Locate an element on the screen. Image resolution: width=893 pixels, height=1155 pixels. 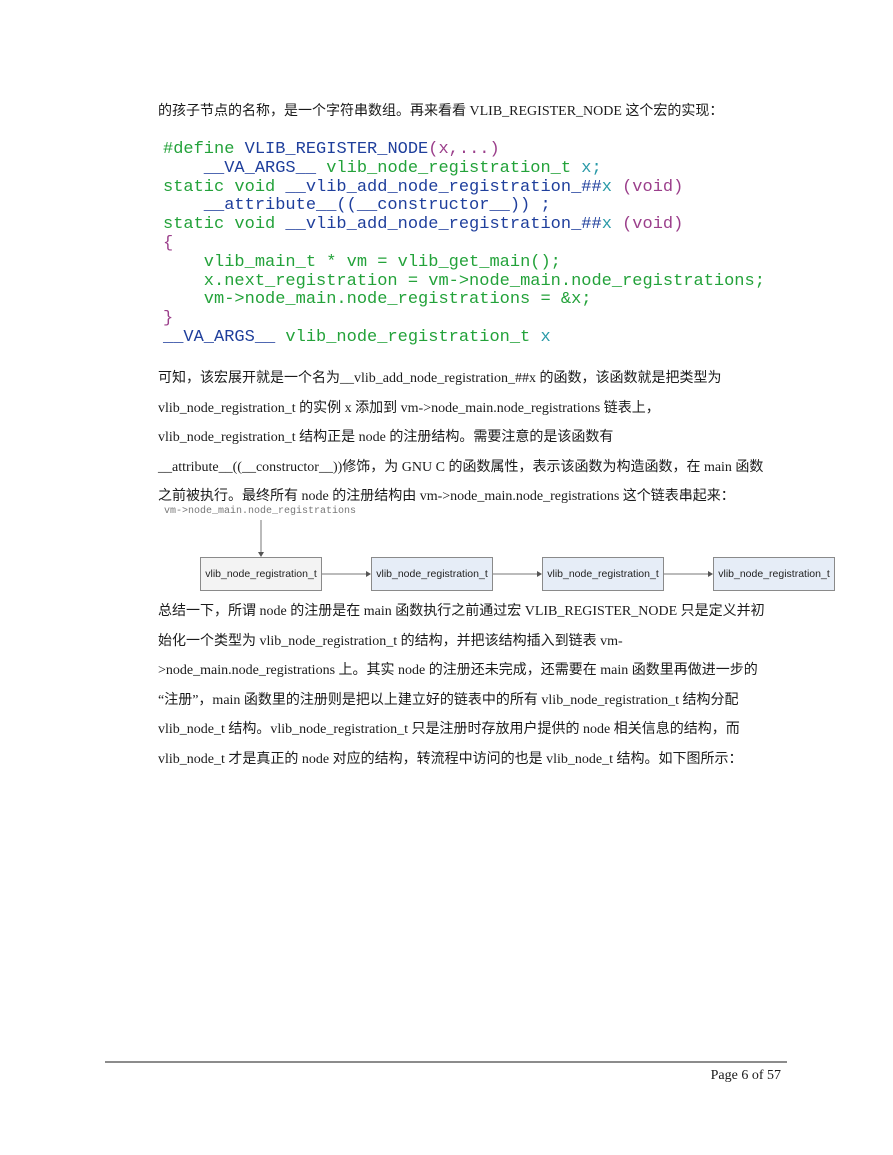
code-line: __VA_ARGS__ vlib_node_registration_t x is located at coordinates (464, 337).